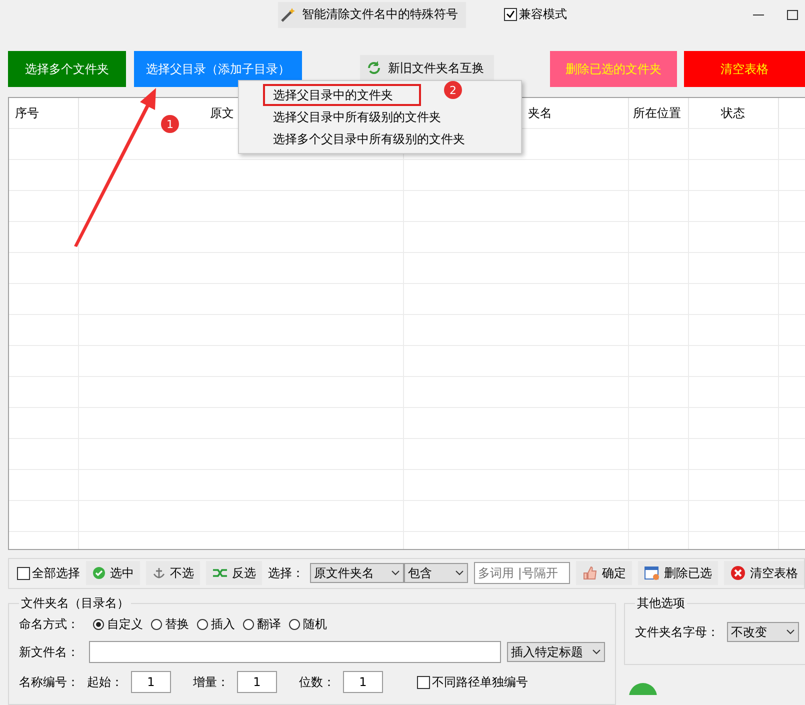  I want to click on column-header: 所在位置, so click(659, 113).